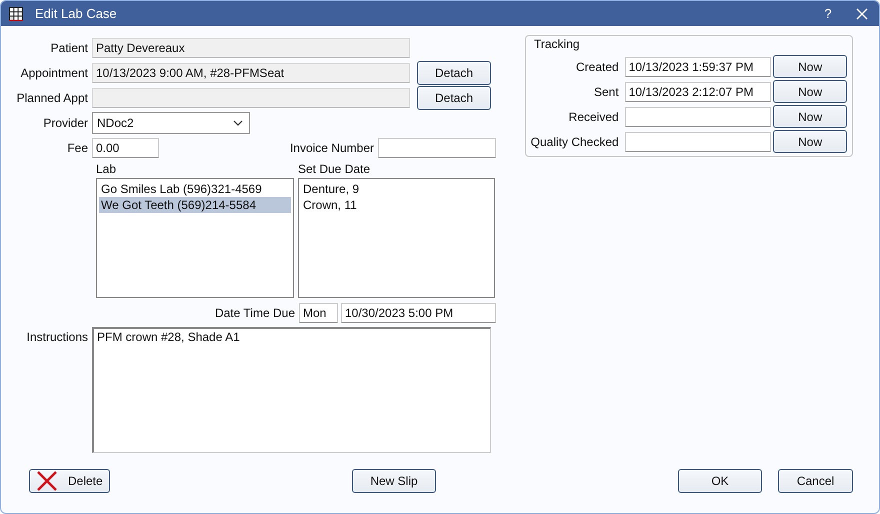  Describe the element at coordinates (318, 312) in the screenshot. I see `day-field: Mon` at that location.